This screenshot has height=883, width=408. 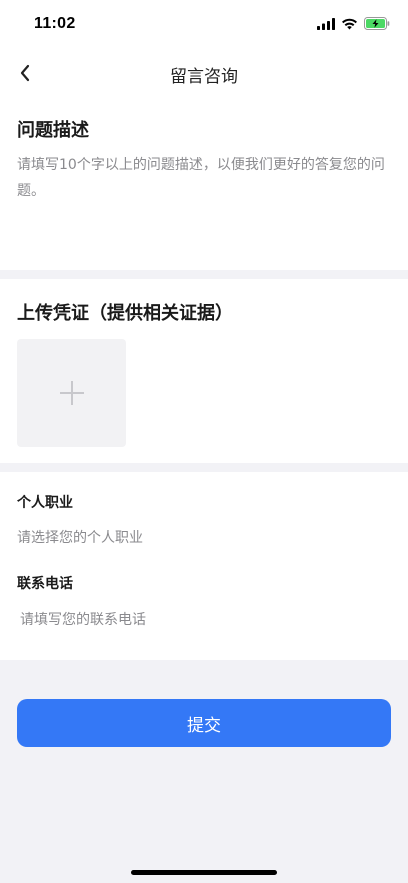 What do you see at coordinates (326, 23) in the screenshot?
I see `signal-icon` at bounding box center [326, 23].